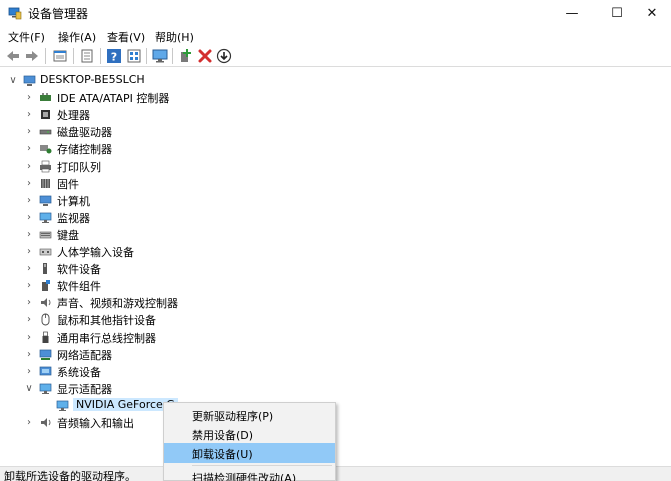 The image size is (671, 481). What do you see at coordinates (335, 217) in the screenshot?
I see `tree-item: › 监视器` at bounding box center [335, 217].